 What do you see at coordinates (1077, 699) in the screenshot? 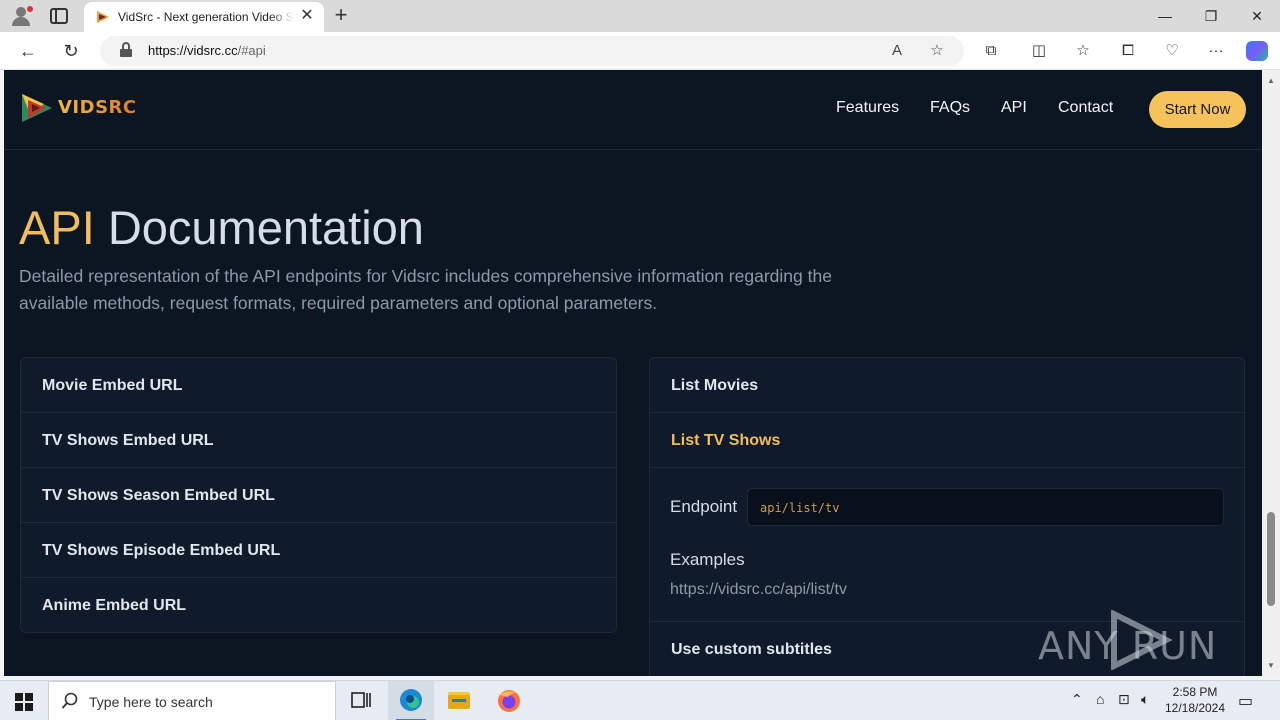
I see `tray-chevron-icon: ⌃` at bounding box center [1077, 699].